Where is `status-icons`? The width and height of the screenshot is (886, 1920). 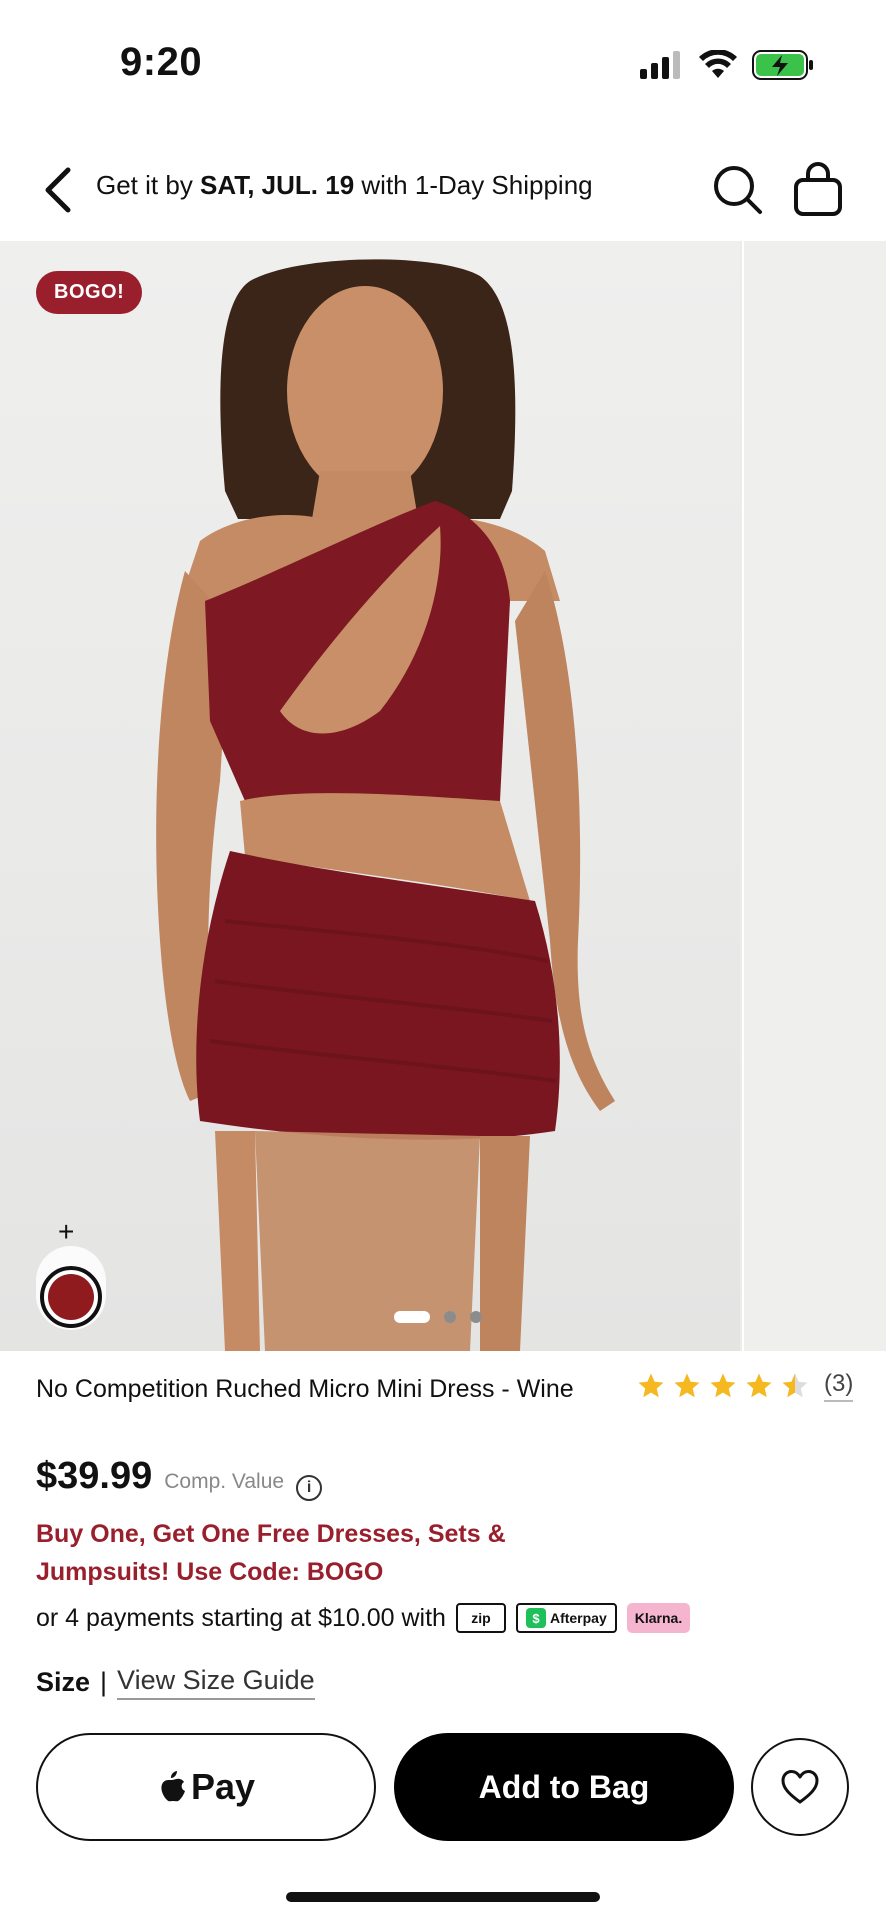
status-icons is located at coordinates (727, 65).